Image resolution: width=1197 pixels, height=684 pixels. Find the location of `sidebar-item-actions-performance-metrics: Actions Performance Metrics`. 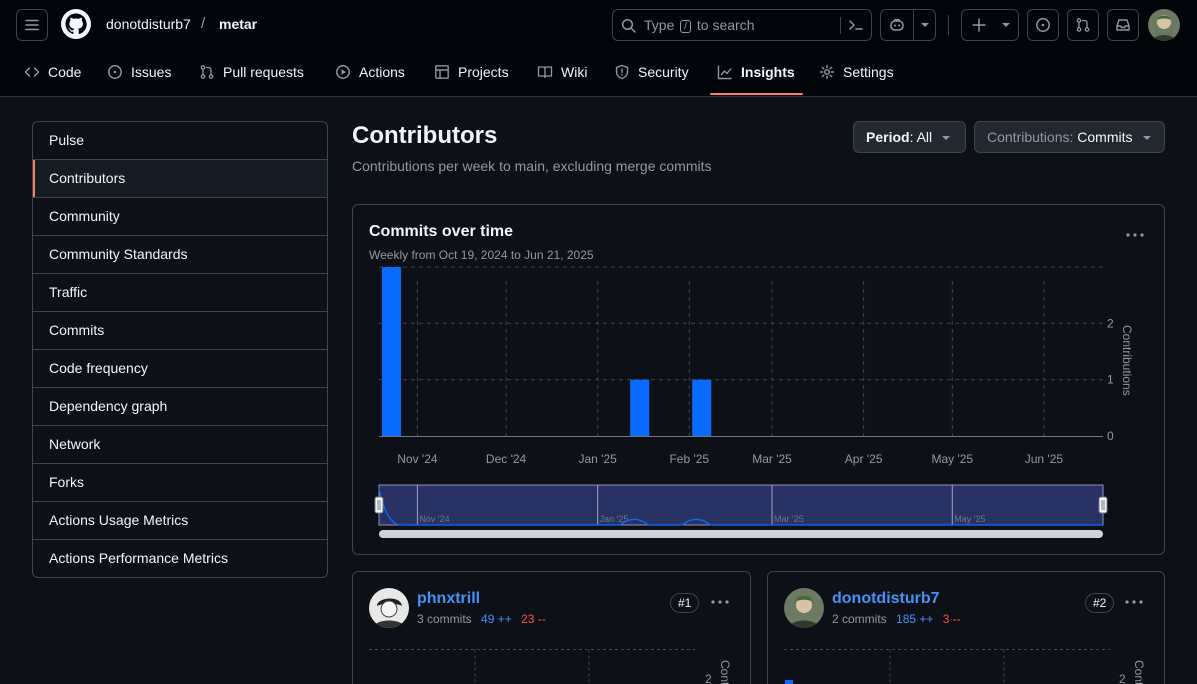

sidebar-item-actions-performance-metrics: Actions Performance Metrics is located at coordinates (180, 558).